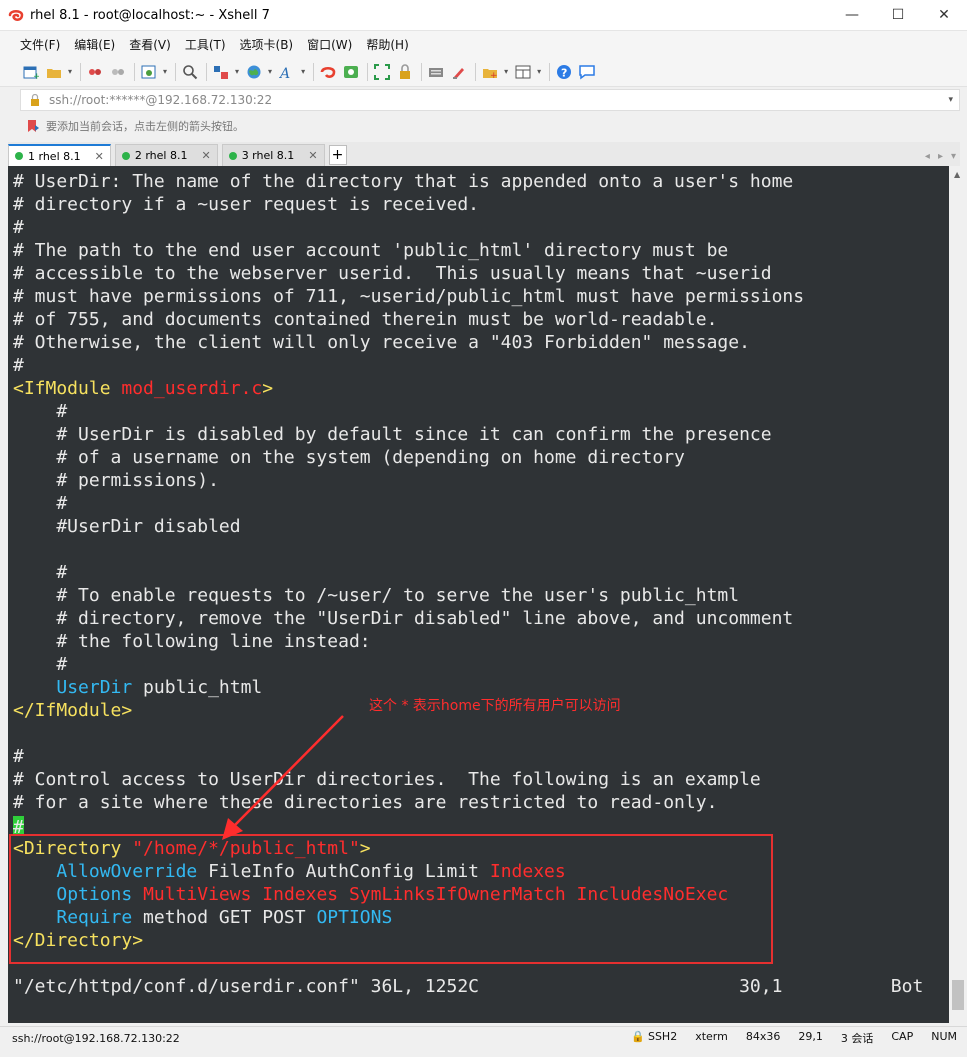 The width and height of the screenshot is (967, 1057). What do you see at coordinates (30, 71) in the screenshot?
I see `new-session-icon: +` at bounding box center [30, 71].